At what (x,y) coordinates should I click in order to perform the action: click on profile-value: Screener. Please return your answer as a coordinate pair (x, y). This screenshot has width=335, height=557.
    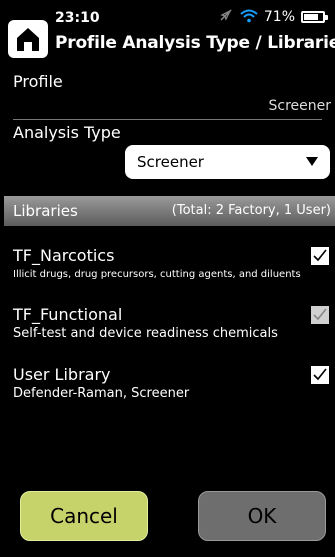
    Looking at the image, I should click on (299, 106).